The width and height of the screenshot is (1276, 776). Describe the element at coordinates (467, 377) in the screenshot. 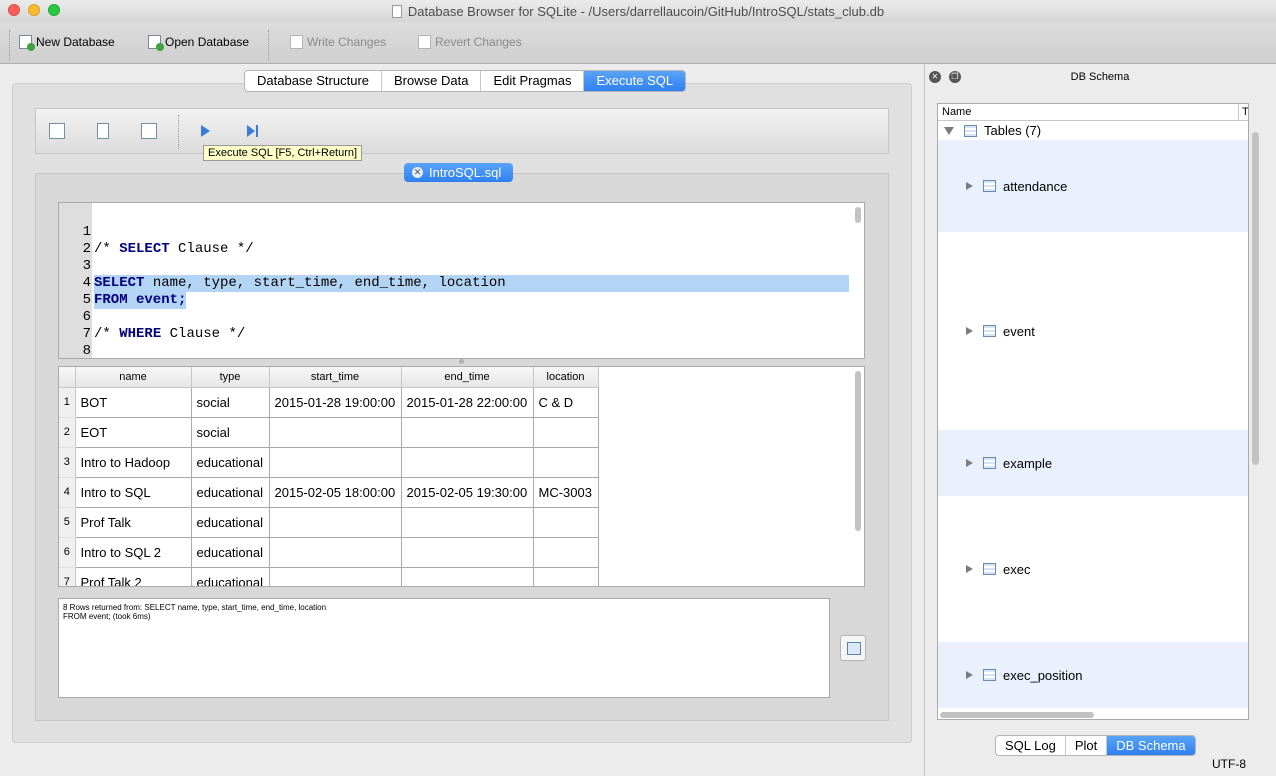

I see `column-header-end-time: end_time` at that location.